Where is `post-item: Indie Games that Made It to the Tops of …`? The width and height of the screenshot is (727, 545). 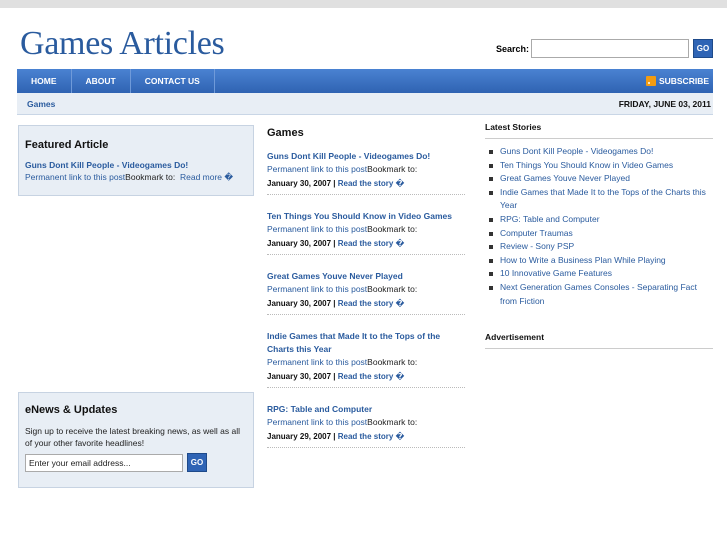 post-item: Indie Games that Made It to the Tops of … is located at coordinates (366, 359).